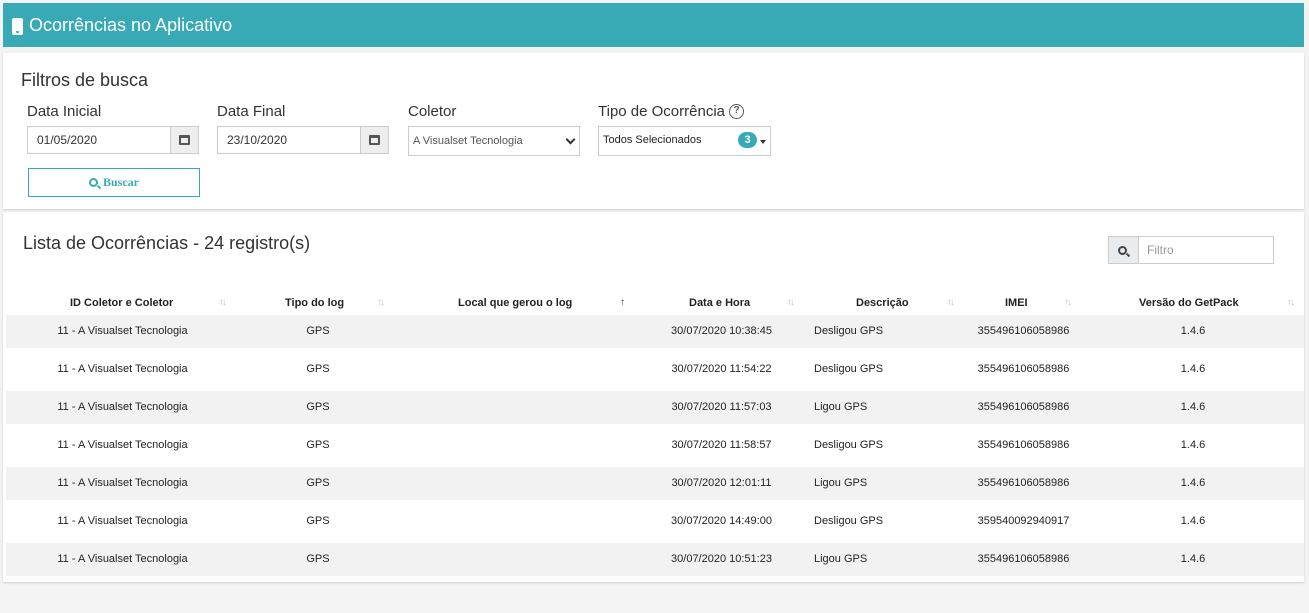 This screenshot has width=1309, height=613. I want to click on cell-data-hora: 30/07/2020 10:38:45, so click(721, 331).